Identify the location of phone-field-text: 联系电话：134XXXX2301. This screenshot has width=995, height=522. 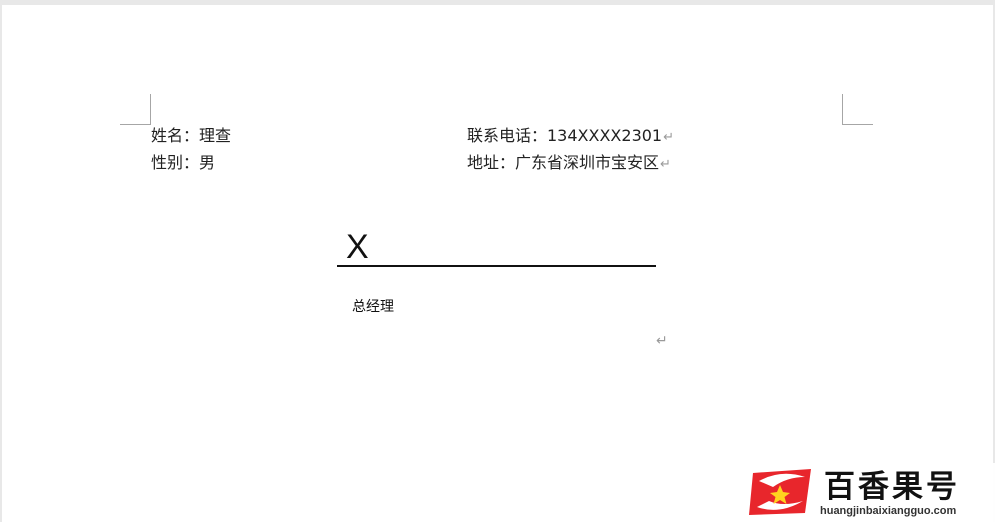
(565, 135).